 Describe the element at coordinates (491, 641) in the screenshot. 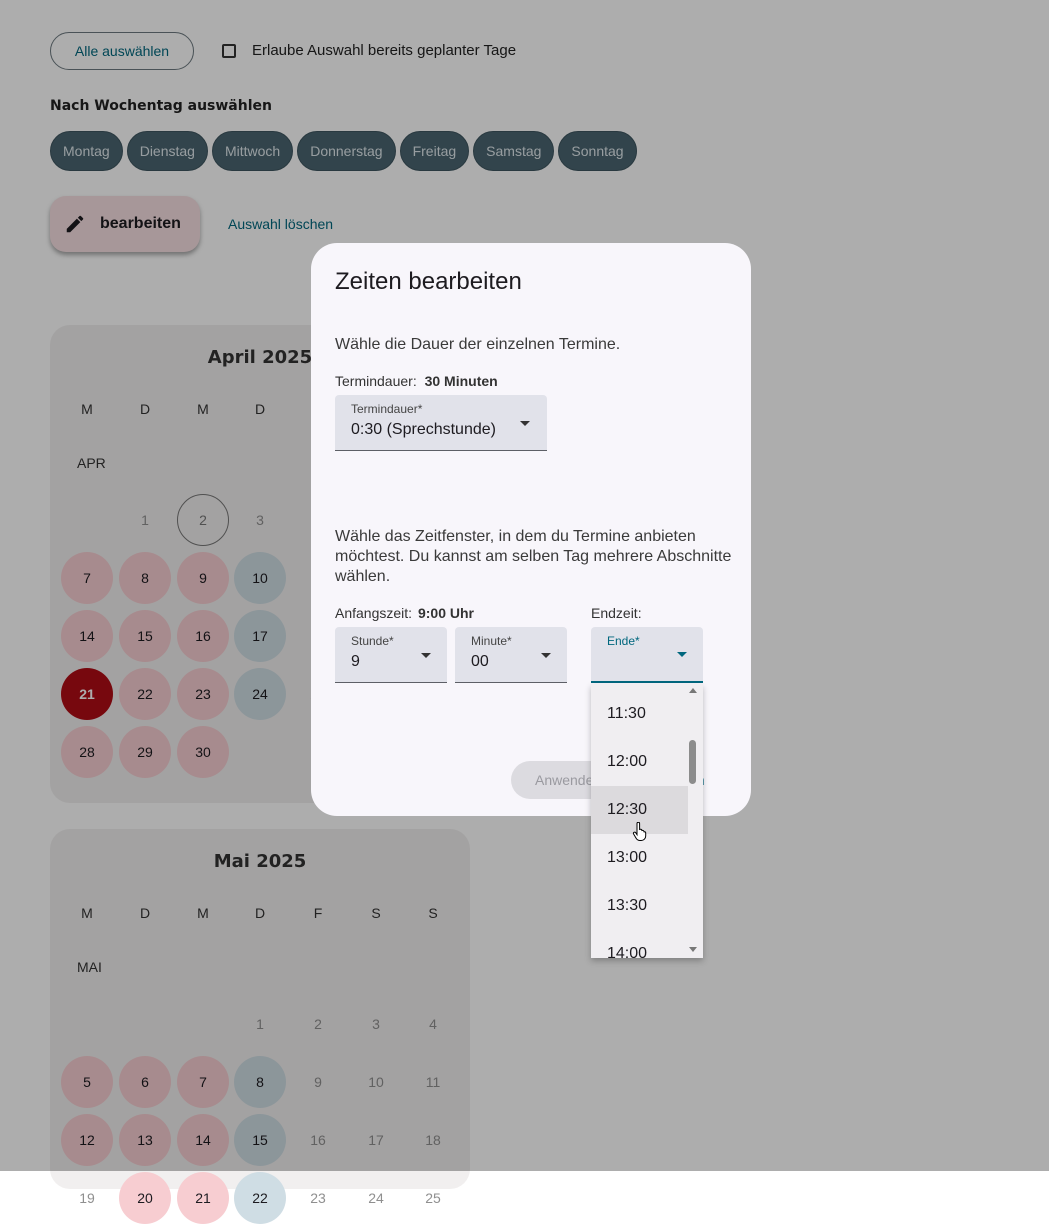

I see `minute-select-label: Minute*` at that location.